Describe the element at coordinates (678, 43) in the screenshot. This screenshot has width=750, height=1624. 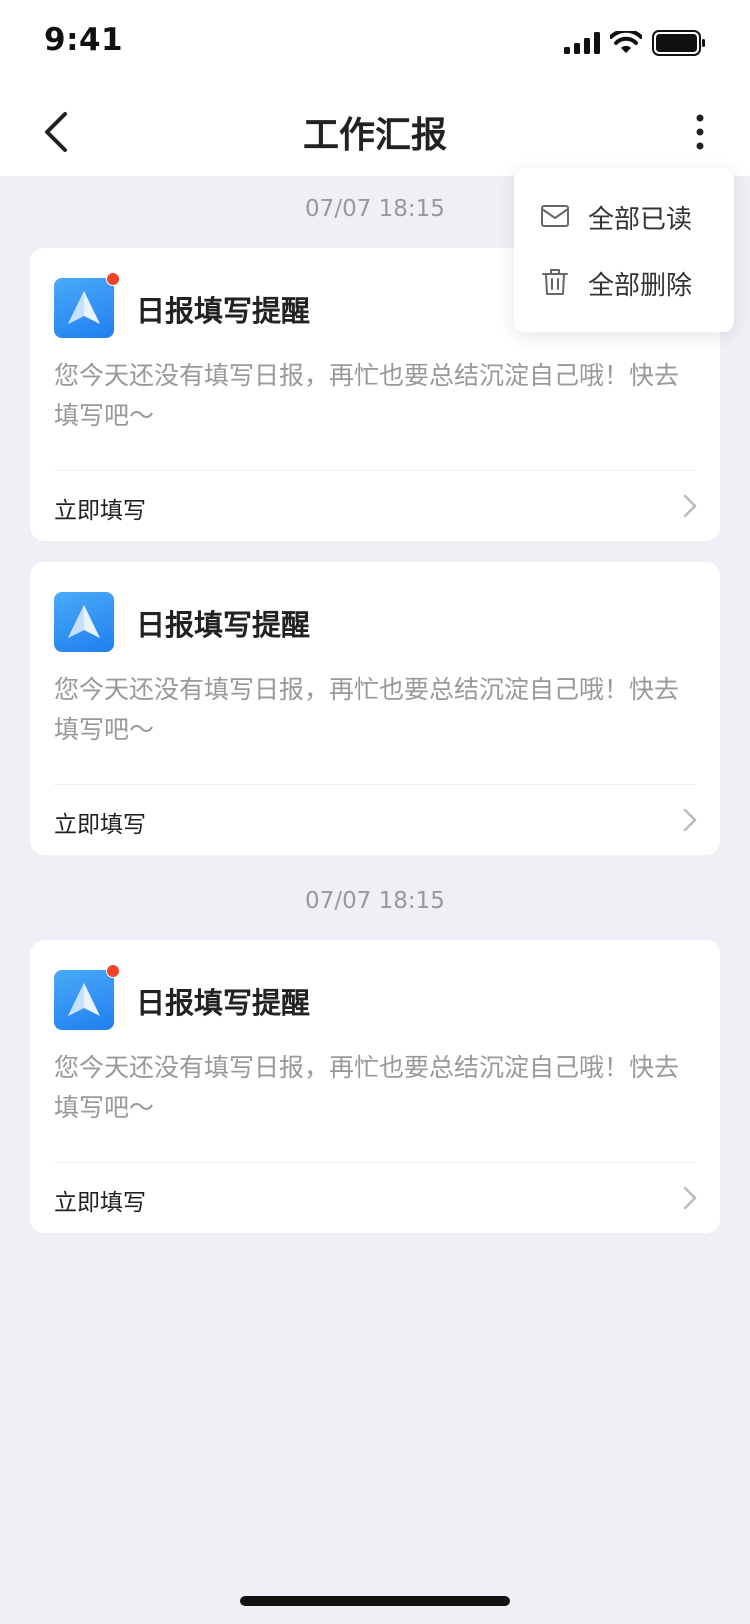
I see `battery-icon` at that location.